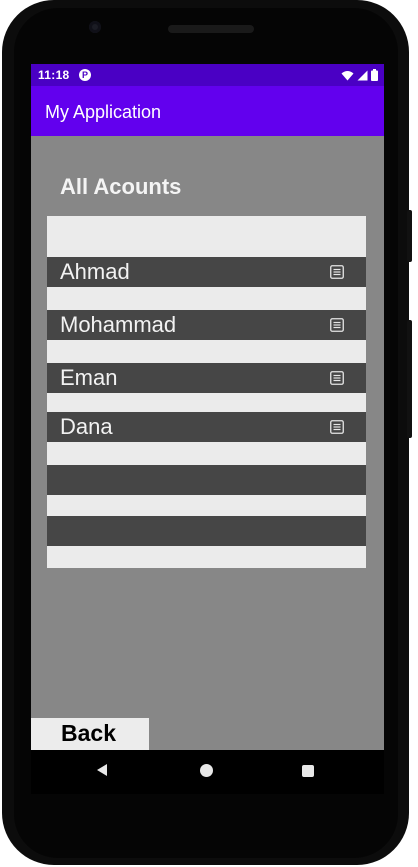 The height and width of the screenshot is (867, 418). I want to click on app-title: My Application, so click(103, 112).